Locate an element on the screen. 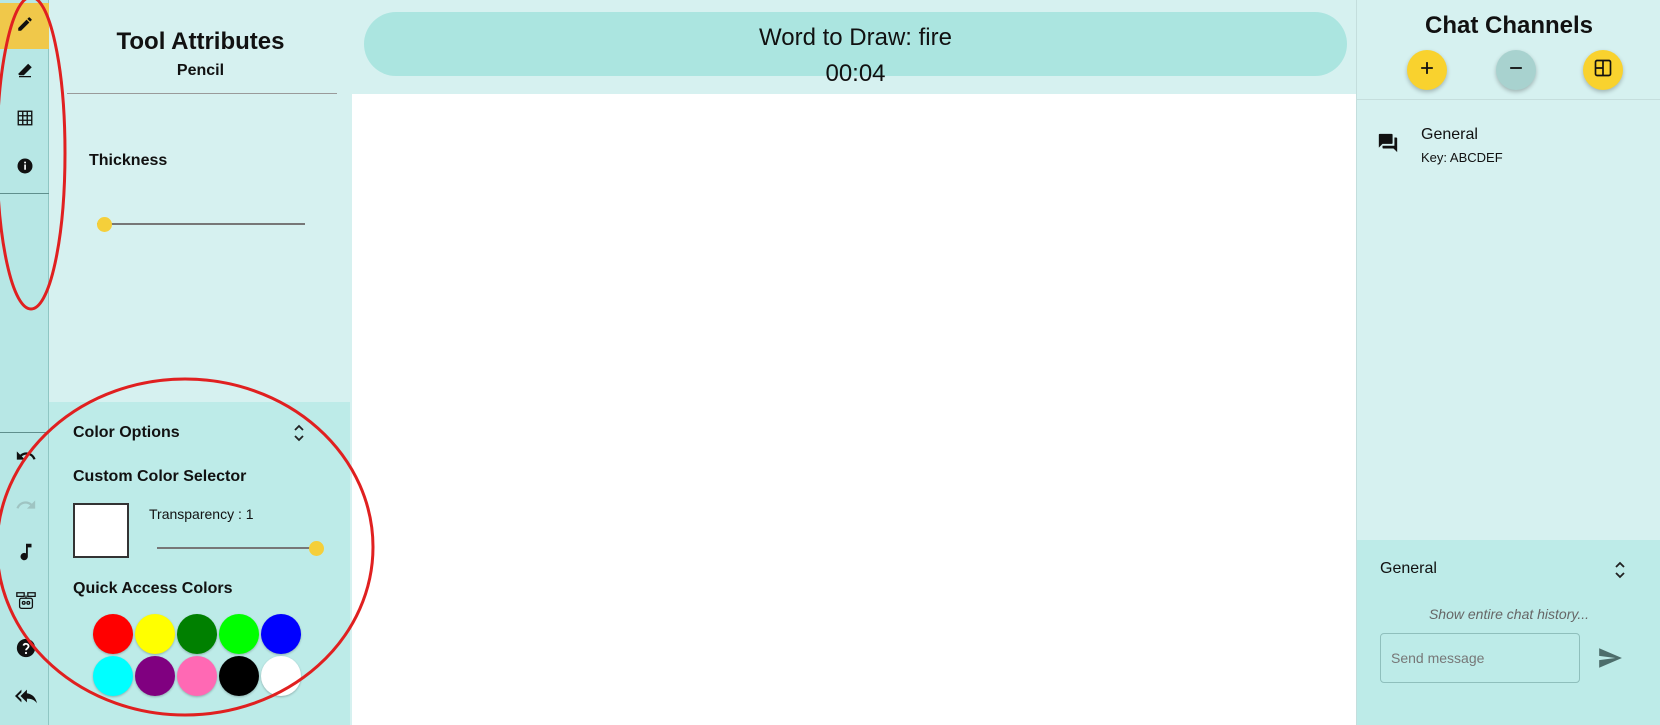 The width and height of the screenshot is (1660, 725). bot-button is located at coordinates (26, 603).